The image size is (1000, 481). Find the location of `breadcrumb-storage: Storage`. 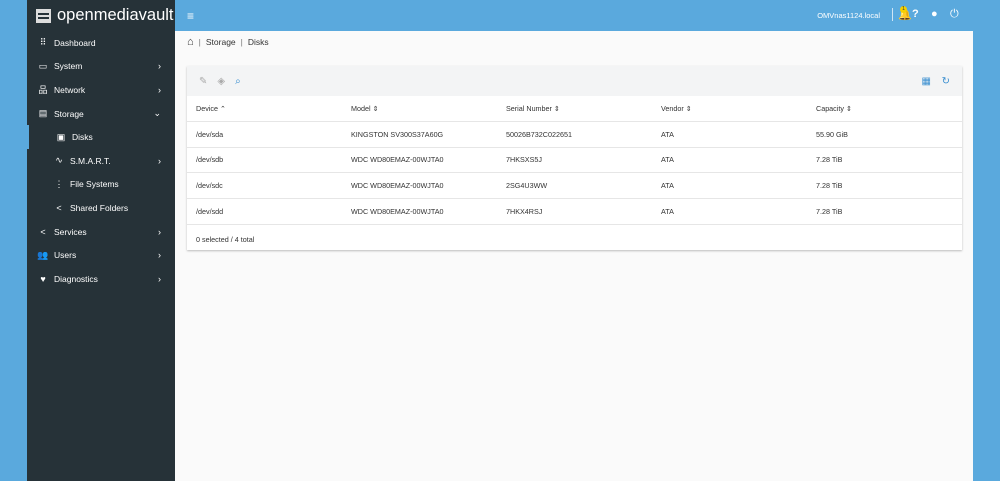

breadcrumb-storage: Storage is located at coordinates (221, 42).